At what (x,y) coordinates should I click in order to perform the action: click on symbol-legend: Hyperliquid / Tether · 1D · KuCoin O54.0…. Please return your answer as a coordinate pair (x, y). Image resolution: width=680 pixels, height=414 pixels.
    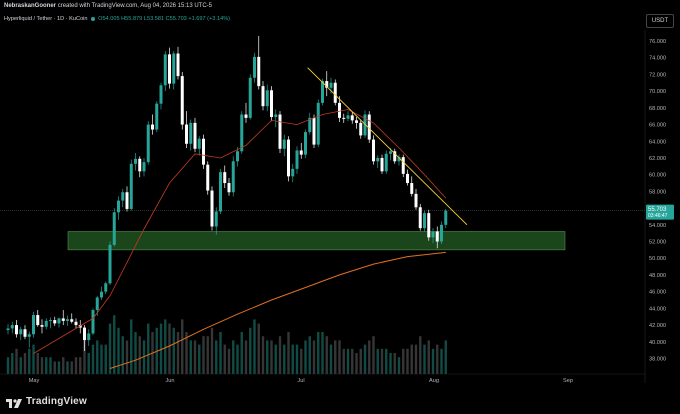
    Looking at the image, I should click on (117, 19).